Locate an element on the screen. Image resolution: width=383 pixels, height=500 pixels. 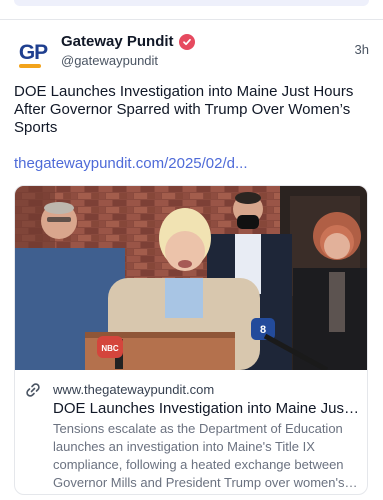
card-domain: www.thegatewaypundit.com is located at coordinates (134, 389).